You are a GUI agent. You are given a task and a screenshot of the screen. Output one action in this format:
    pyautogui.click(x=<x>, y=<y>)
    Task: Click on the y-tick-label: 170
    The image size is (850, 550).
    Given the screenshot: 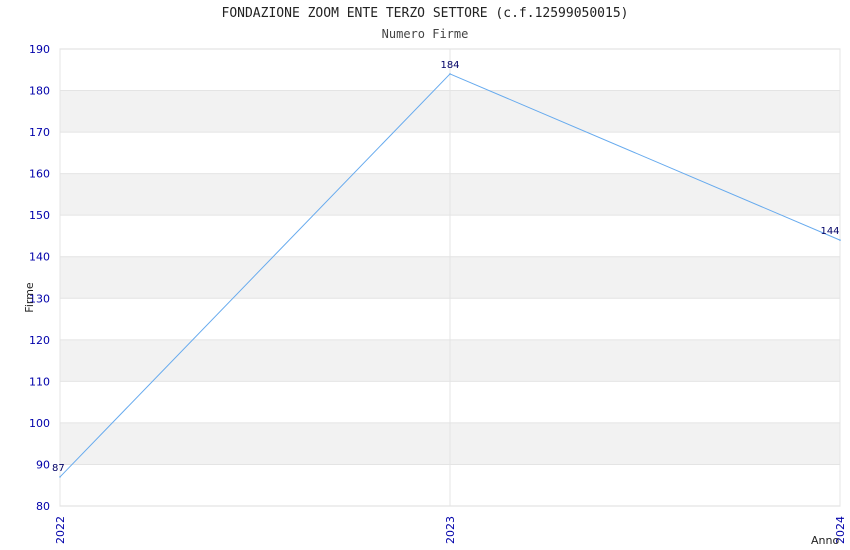 What is the action you would take?
    pyautogui.click(x=39, y=132)
    